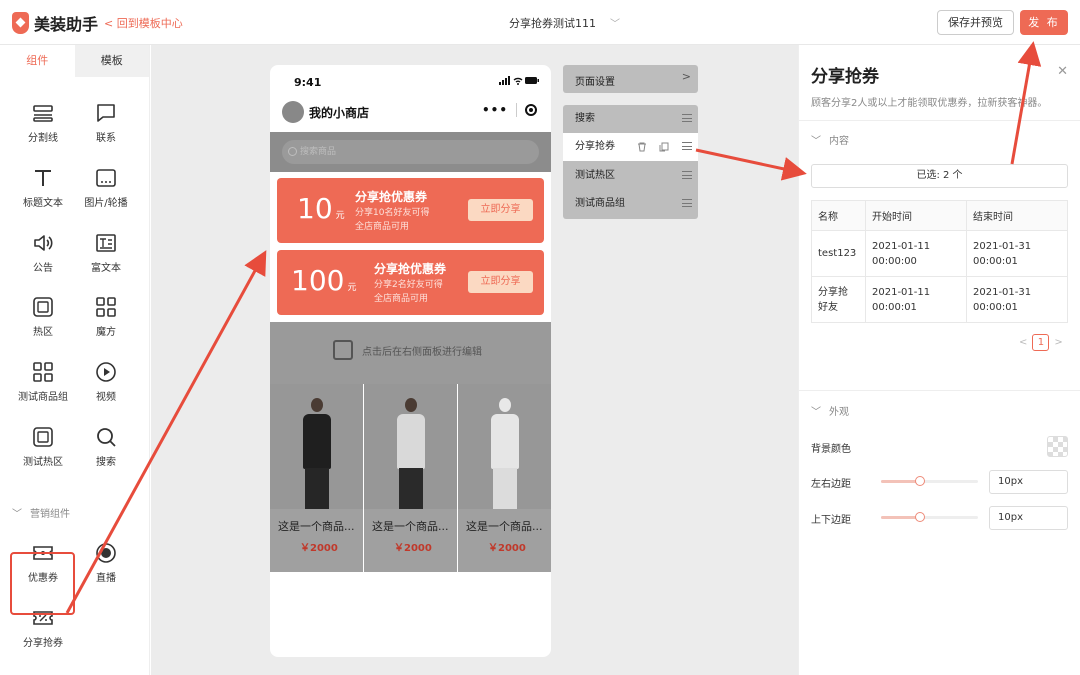 The width and height of the screenshot is (1080, 675). I want to click on component-contact: 联系, so click(106, 123).